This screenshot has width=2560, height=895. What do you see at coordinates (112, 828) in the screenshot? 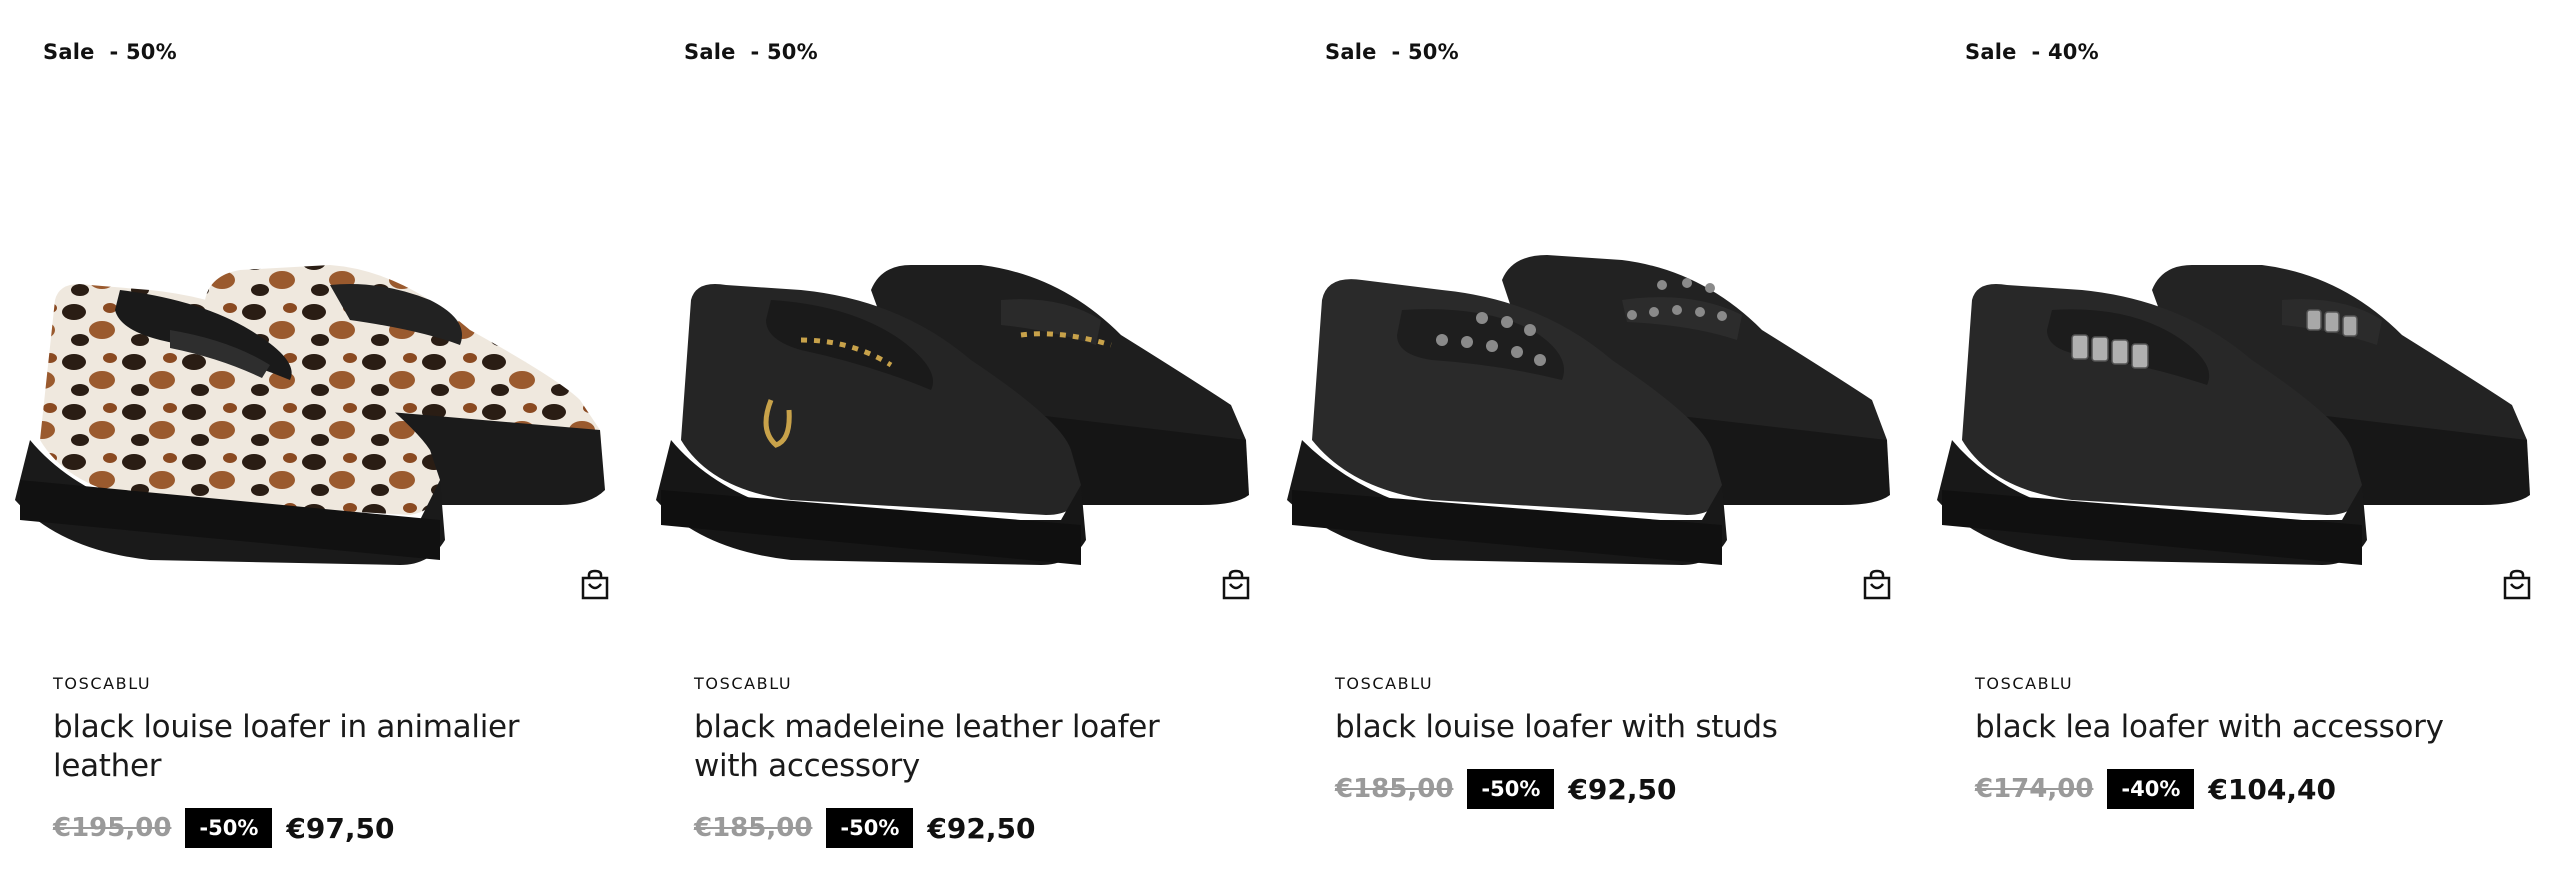
I see `original-price: €195,00` at bounding box center [112, 828].